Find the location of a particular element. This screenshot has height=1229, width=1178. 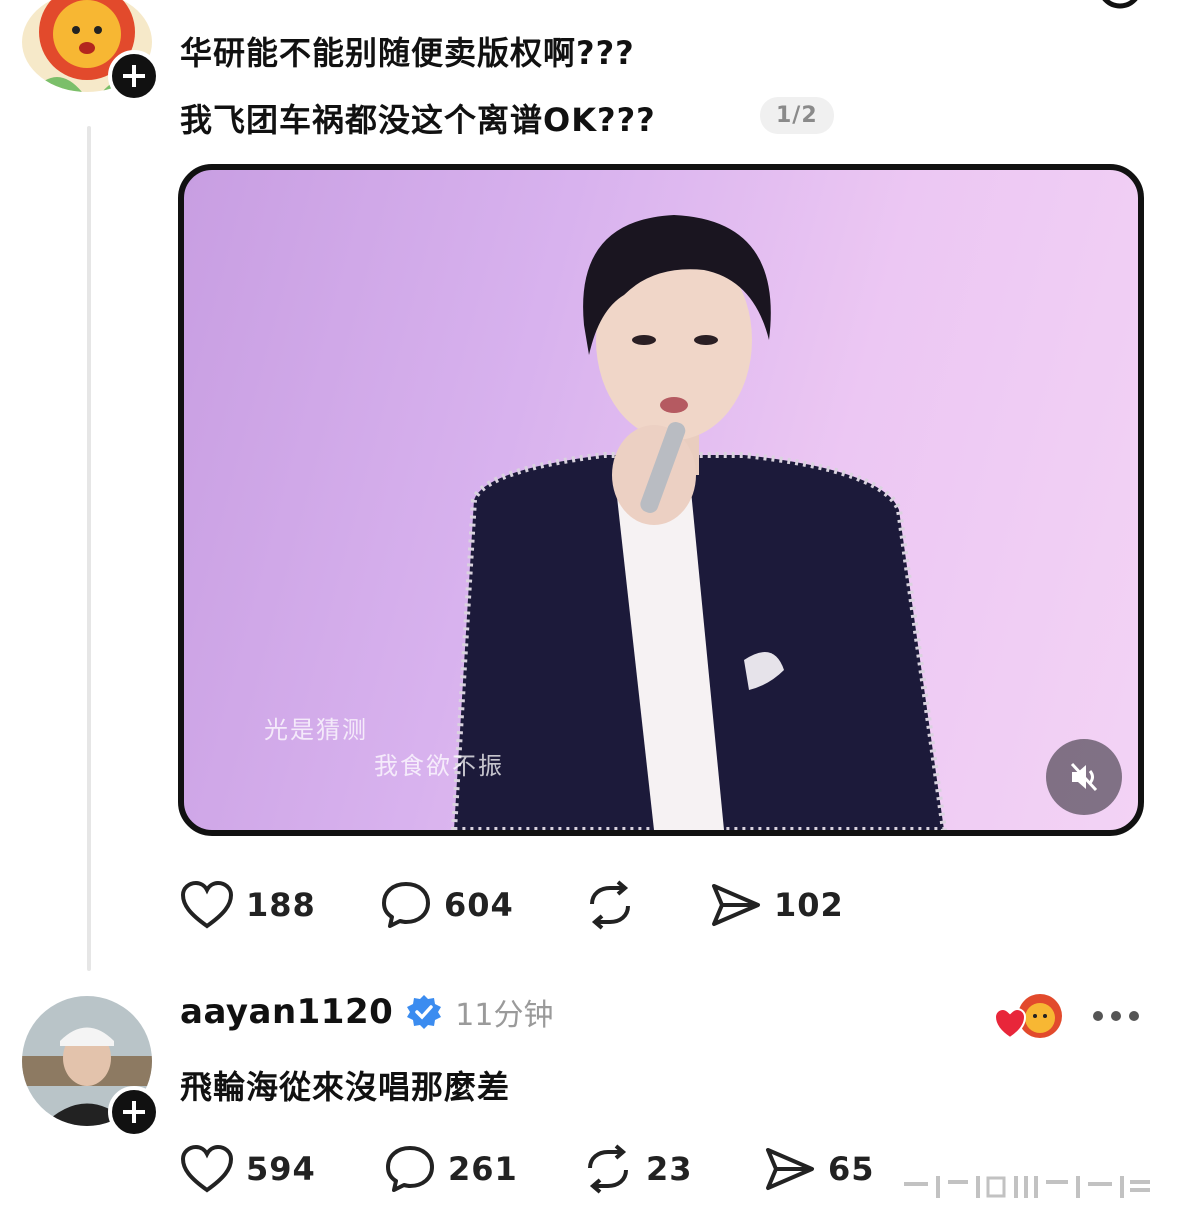

reply-like-button: 594 is located at coordinates (248, 1169).